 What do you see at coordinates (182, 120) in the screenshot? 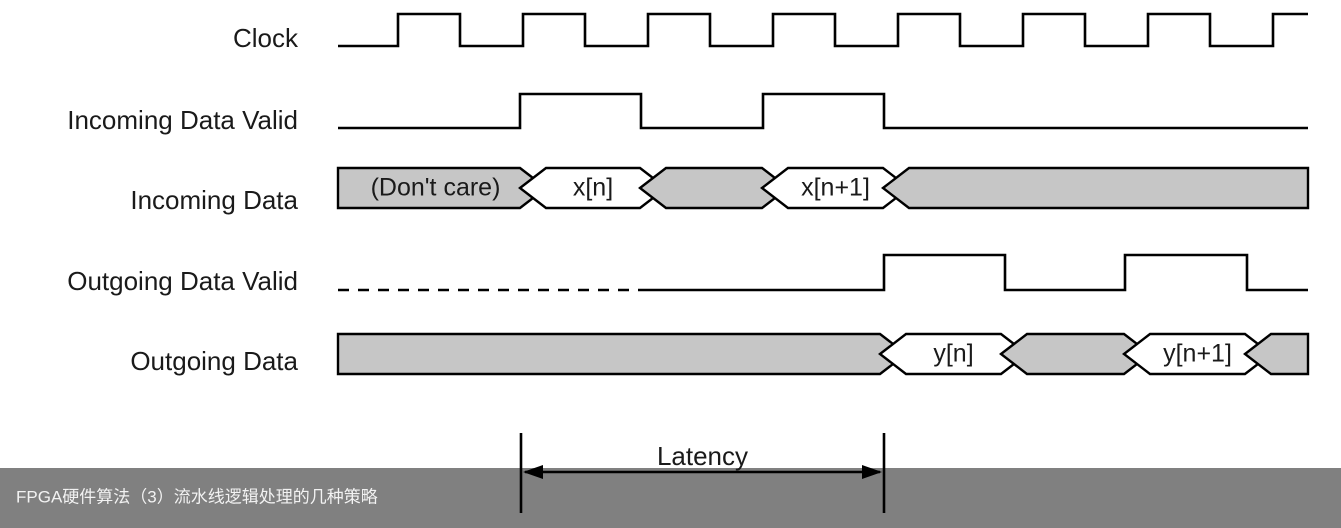
I see `signal-label-incoming-data-valid: Incoming Data Valid` at bounding box center [182, 120].